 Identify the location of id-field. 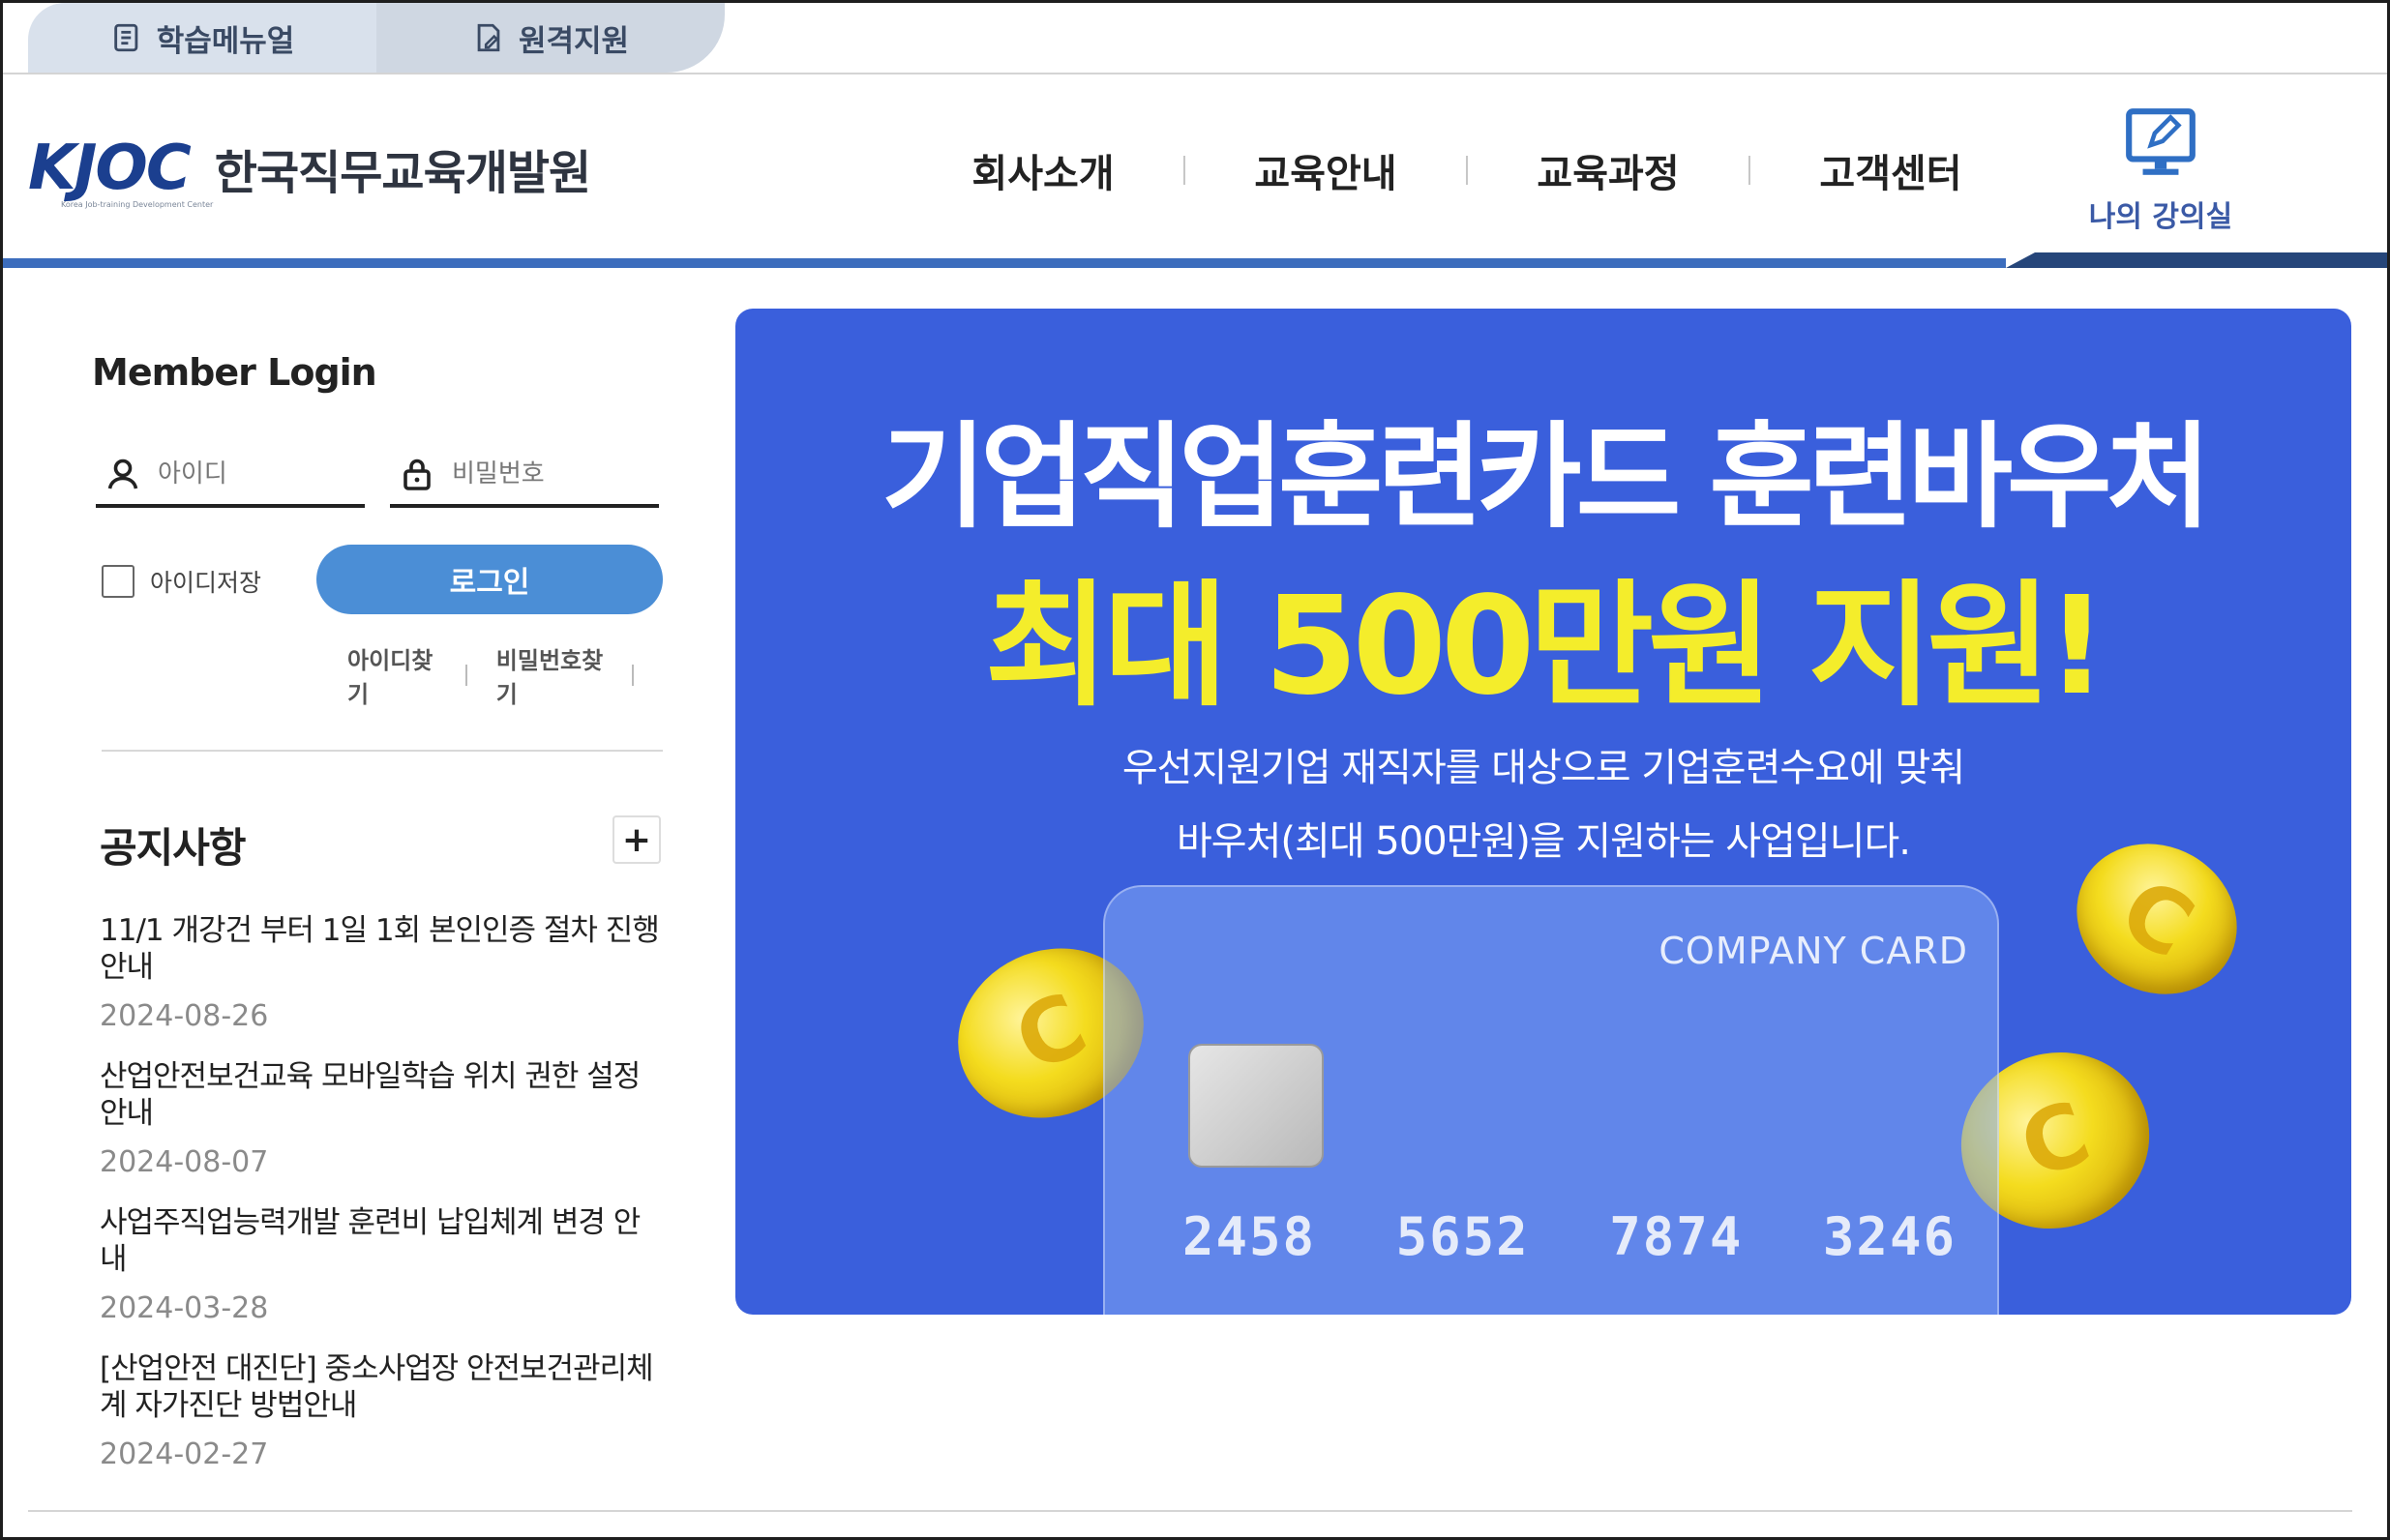
(231, 476).